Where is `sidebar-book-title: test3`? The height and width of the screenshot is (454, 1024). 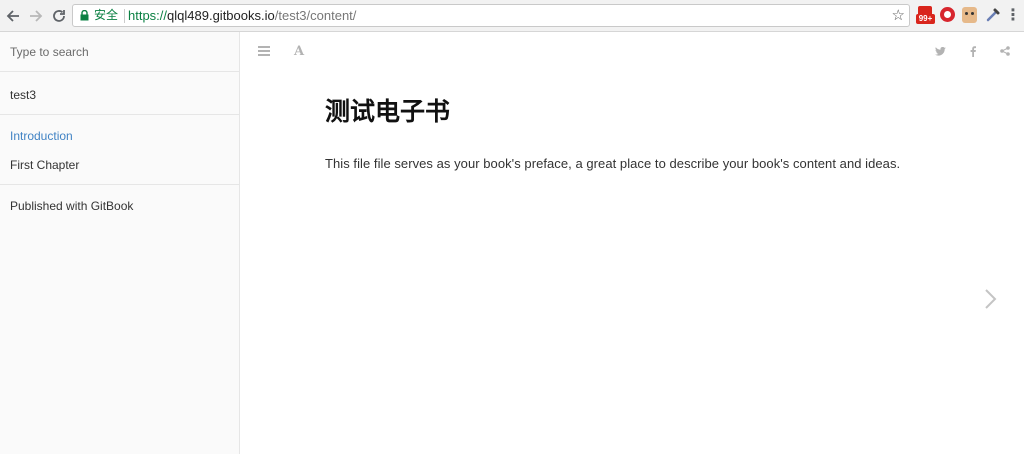
sidebar-book-title: test3 is located at coordinates (23, 95).